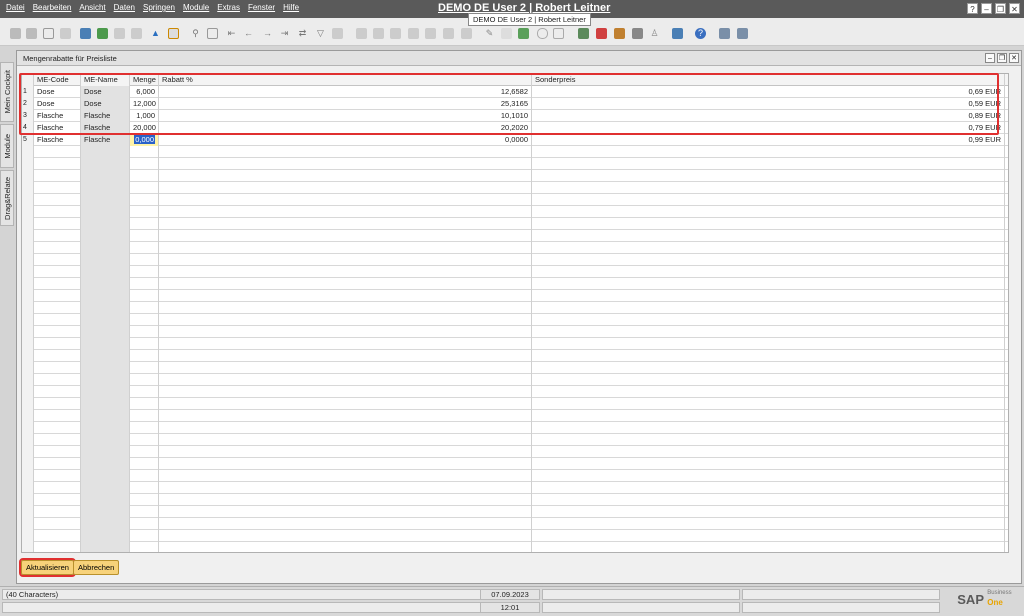 The image size is (1024, 616). What do you see at coordinates (583, 33) in the screenshot?
I see `calculator-icon` at bounding box center [583, 33].